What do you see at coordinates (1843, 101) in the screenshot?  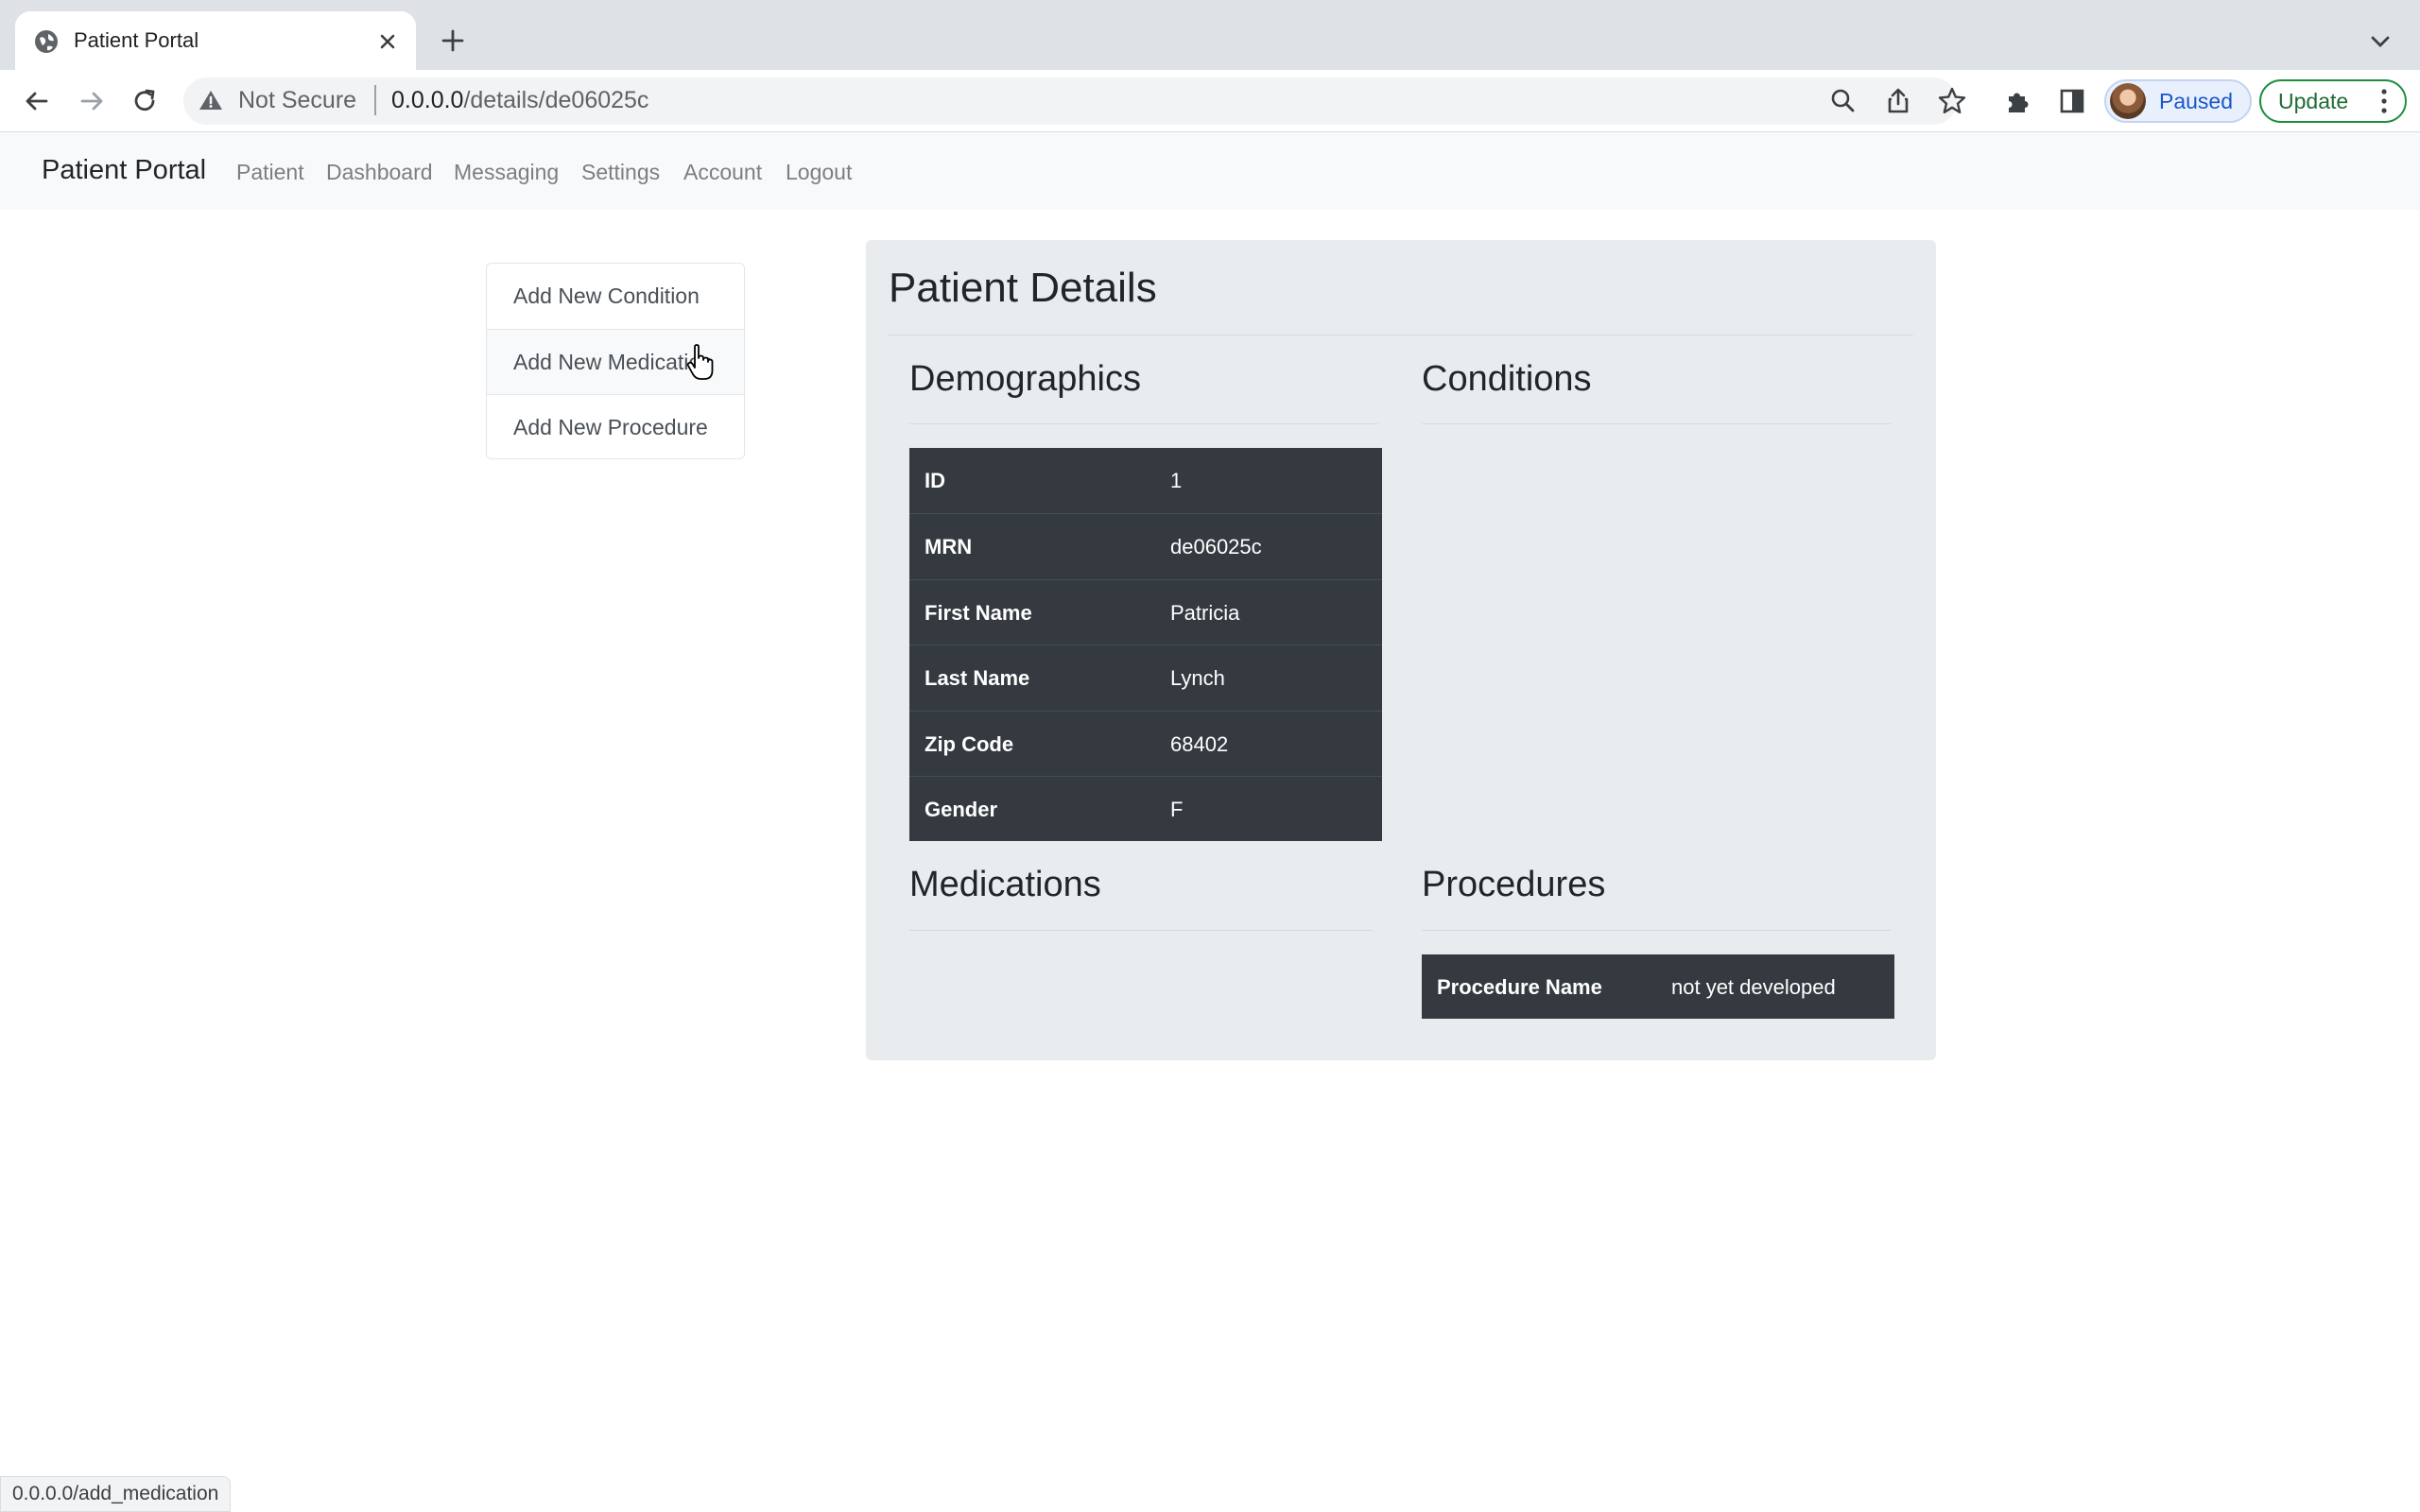 I see `zoom-icon` at bounding box center [1843, 101].